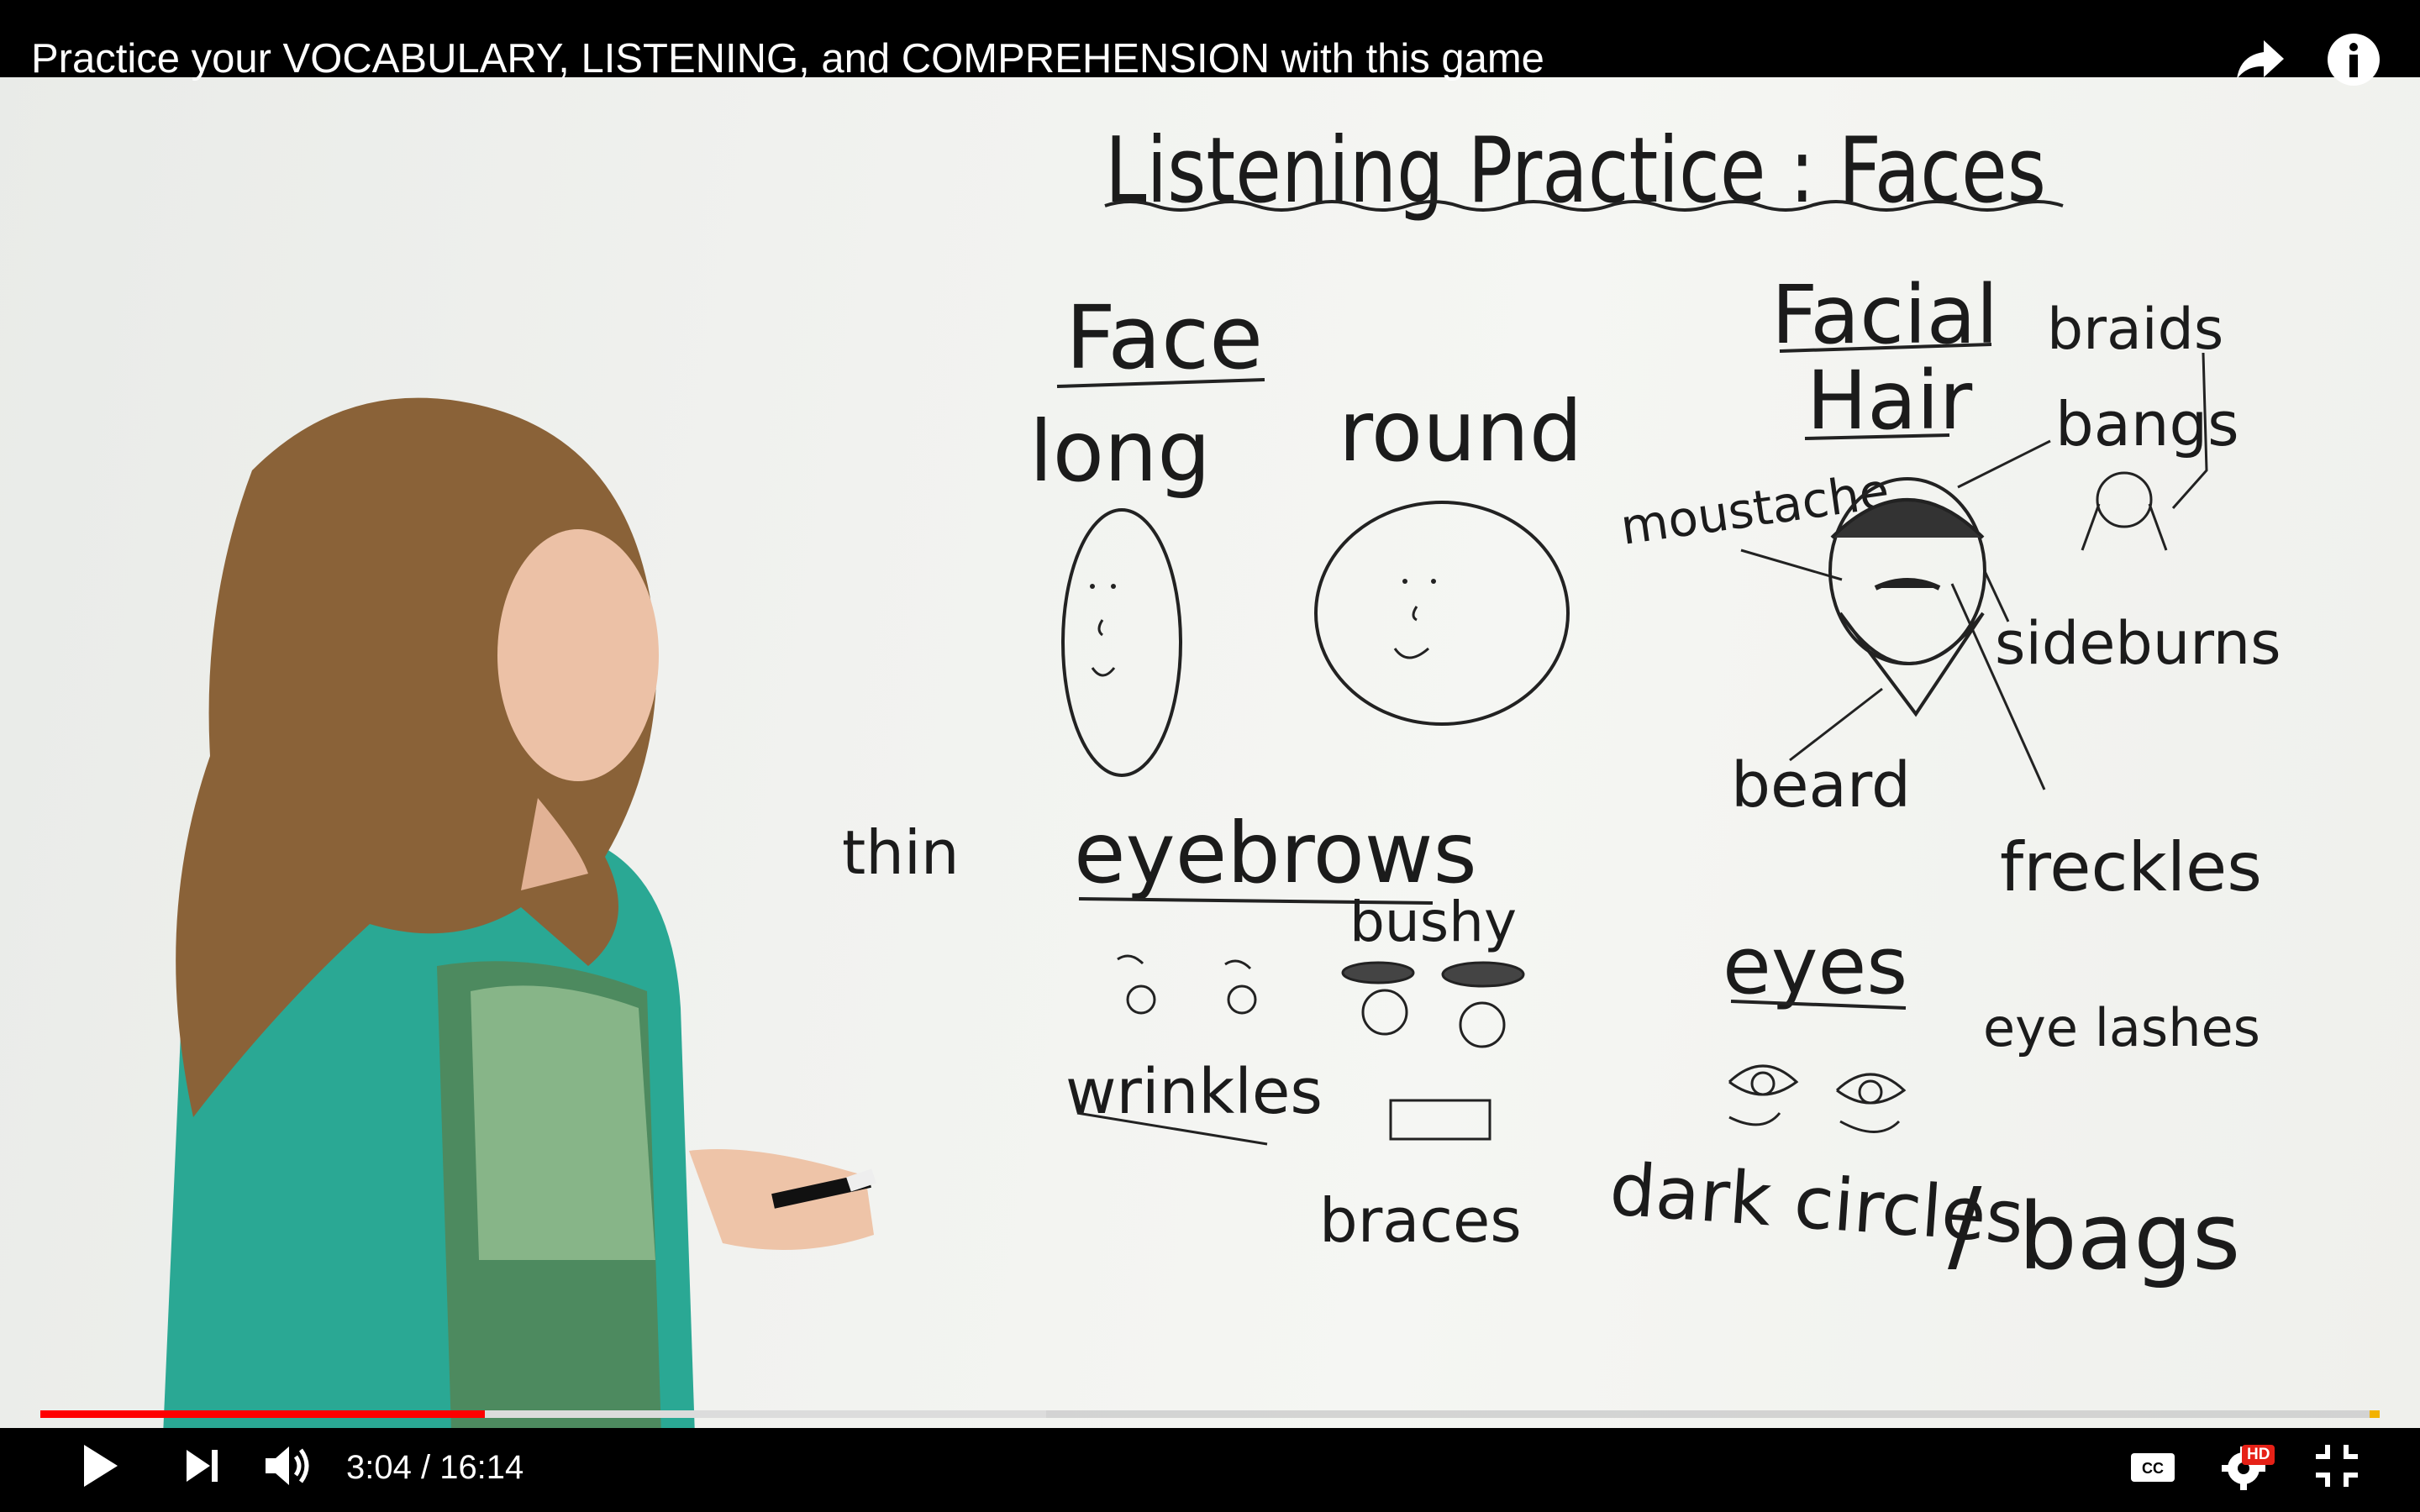 Image resolution: width=2420 pixels, height=1512 pixels. What do you see at coordinates (1164, 337) in the screenshot?
I see `face-heading: Face` at bounding box center [1164, 337].